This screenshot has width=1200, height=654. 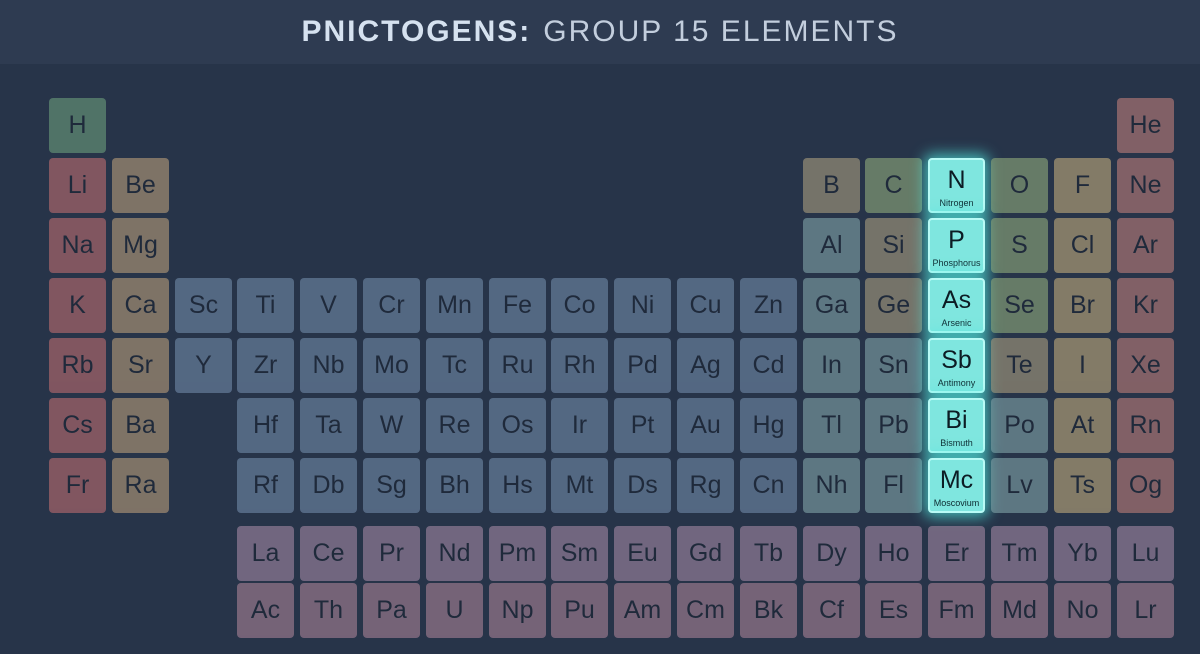 What do you see at coordinates (579, 485) in the screenshot?
I see `element-cell-mt: Mt` at bounding box center [579, 485].